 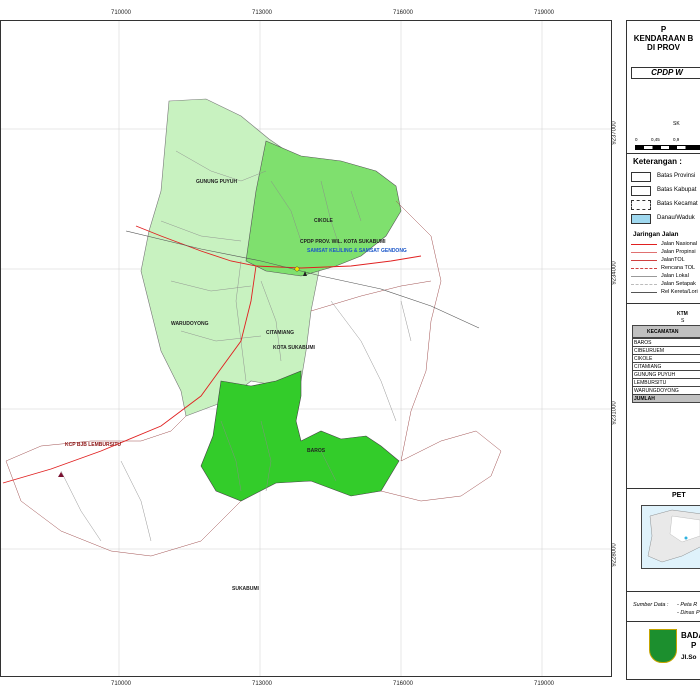 I want to click on org-name: BADA, so click(x=690, y=635).